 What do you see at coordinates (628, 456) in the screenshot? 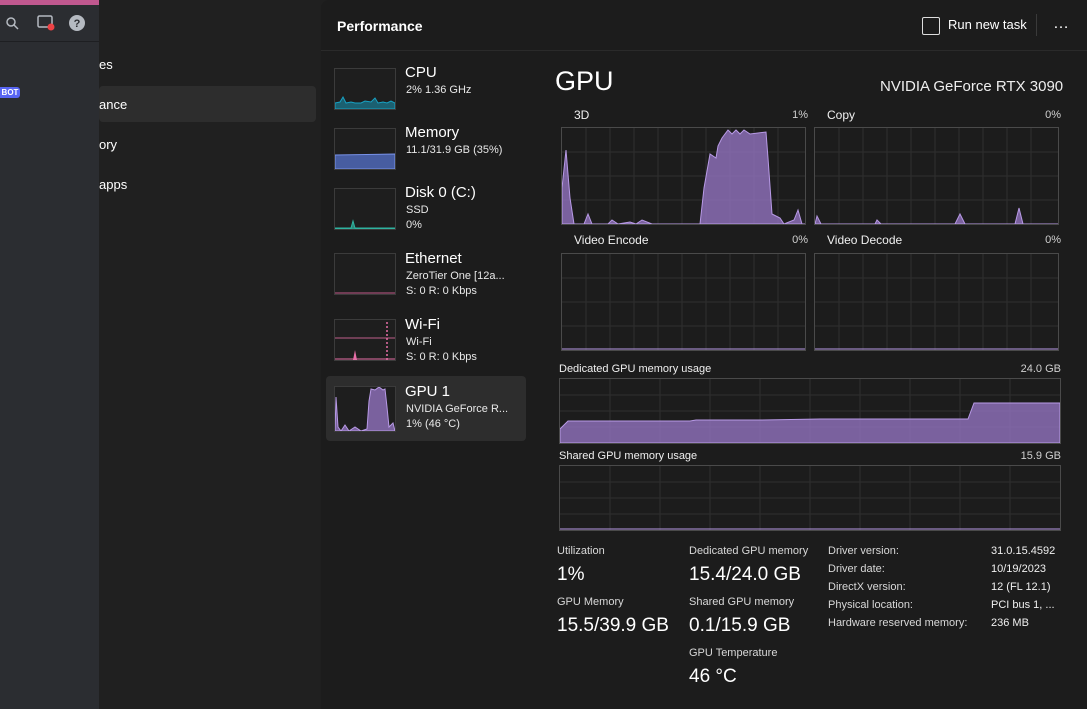
I see `shared-memory-graph-label: Shared GPU memory usage` at bounding box center [628, 456].